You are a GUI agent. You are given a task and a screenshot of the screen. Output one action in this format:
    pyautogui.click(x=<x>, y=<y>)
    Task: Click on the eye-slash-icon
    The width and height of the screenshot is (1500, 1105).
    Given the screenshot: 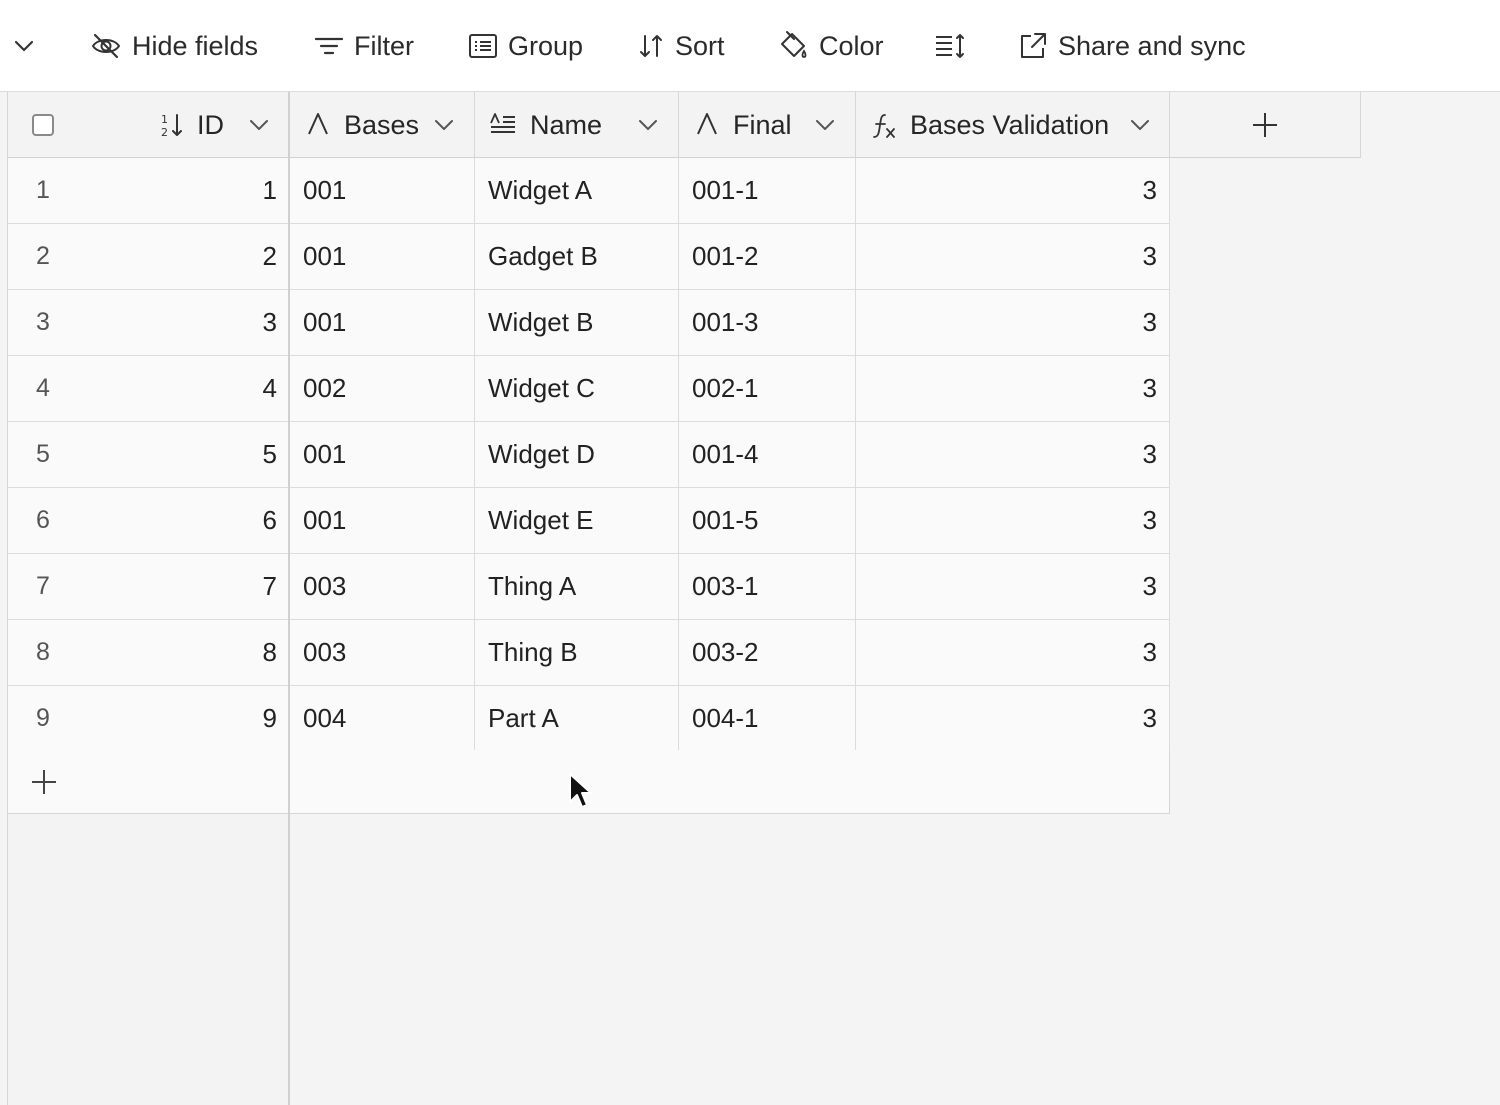 What is the action you would take?
    pyautogui.click(x=106, y=46)
    